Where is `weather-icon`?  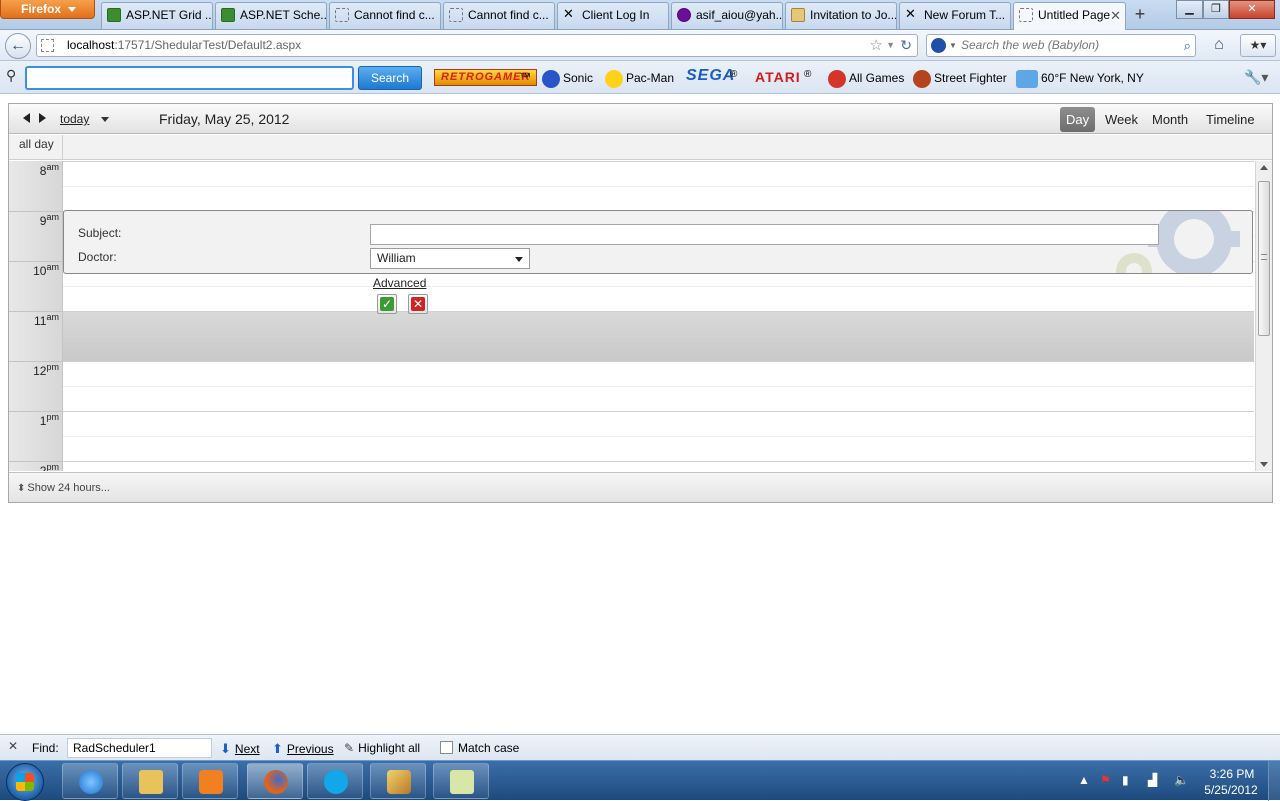 weather-icon is located at coordinates (1027, 78).